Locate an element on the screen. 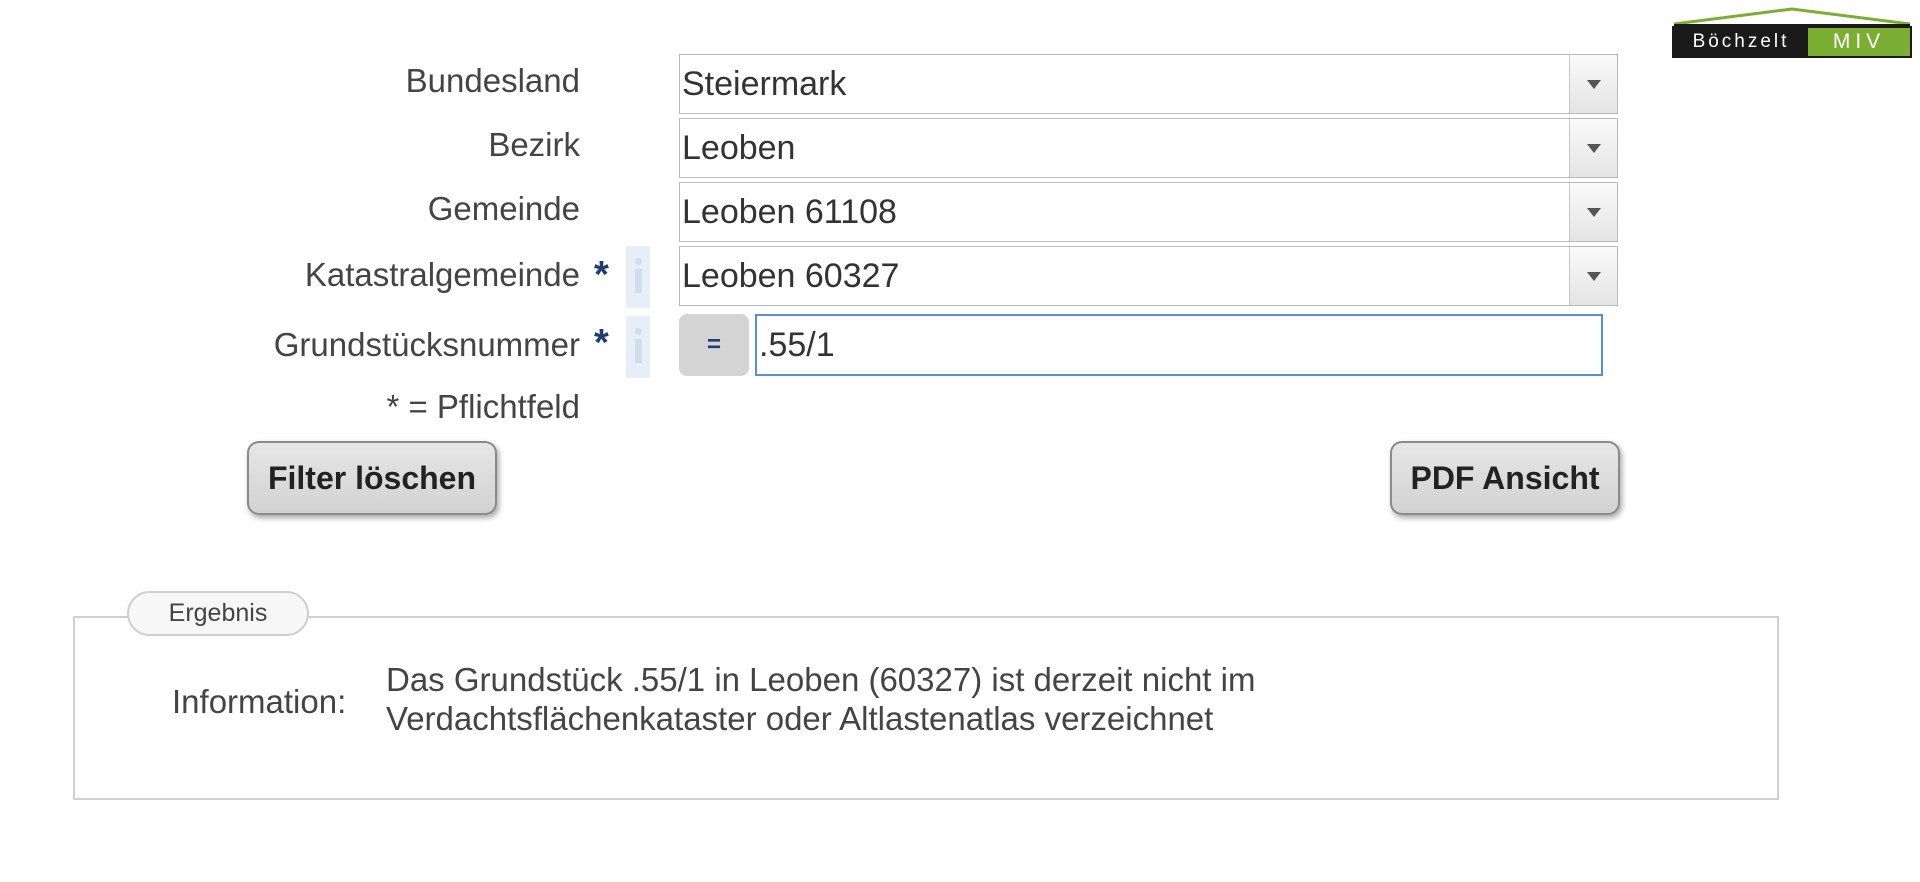 This screenshot has height=882, width=1920. bundesland-dropdown-button is located at coordinates (1593, 84).